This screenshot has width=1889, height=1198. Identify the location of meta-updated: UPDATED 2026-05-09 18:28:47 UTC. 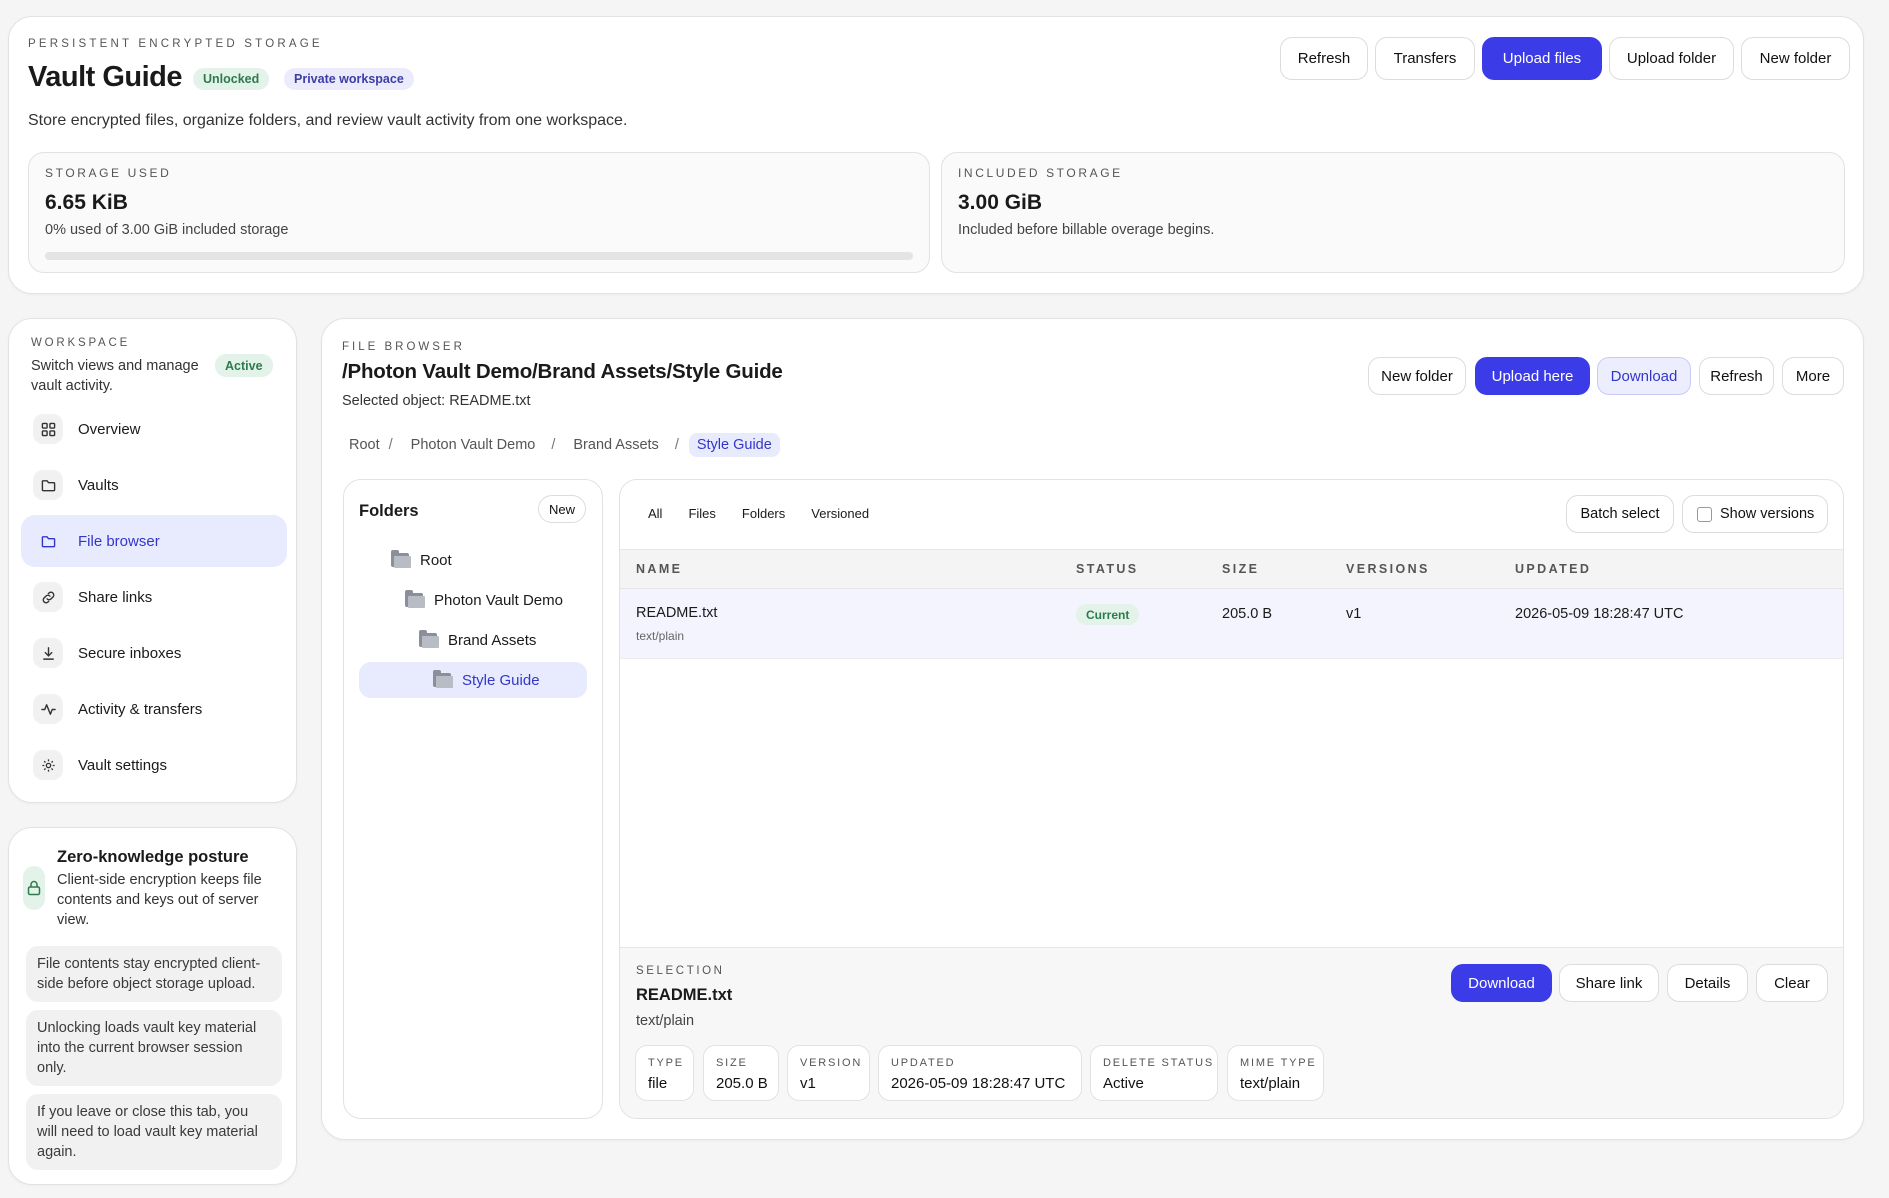
(980, 1073).